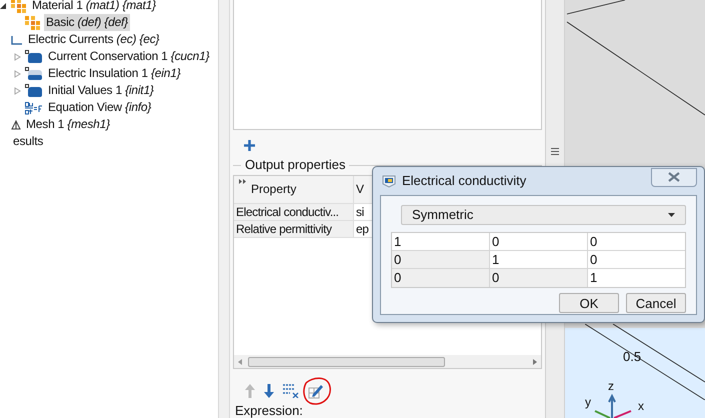  What do you see at coordinates (656, 303) in the screenshot?
I see `dialog-button: Cancel` at bounding box center [656, 303].